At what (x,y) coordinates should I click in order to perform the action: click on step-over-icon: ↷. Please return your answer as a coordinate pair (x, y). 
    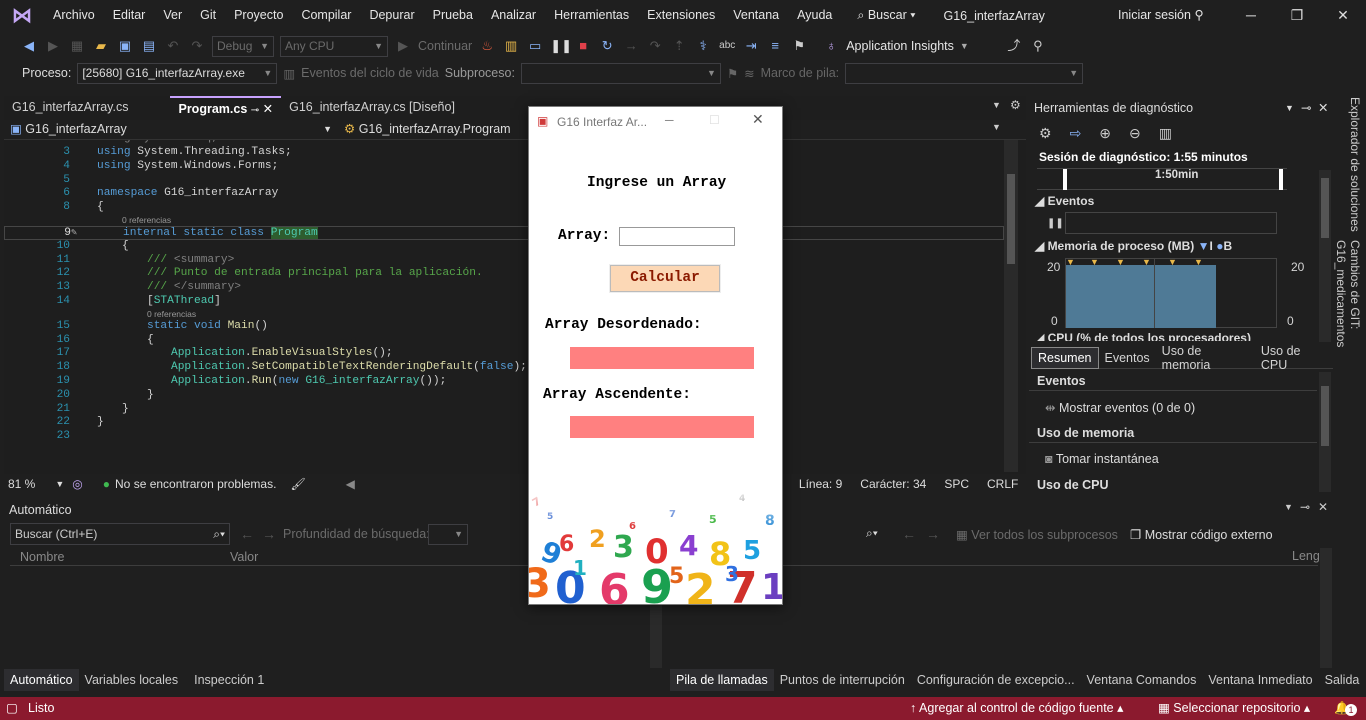
    Looking at the image, I should click on (655, 46).